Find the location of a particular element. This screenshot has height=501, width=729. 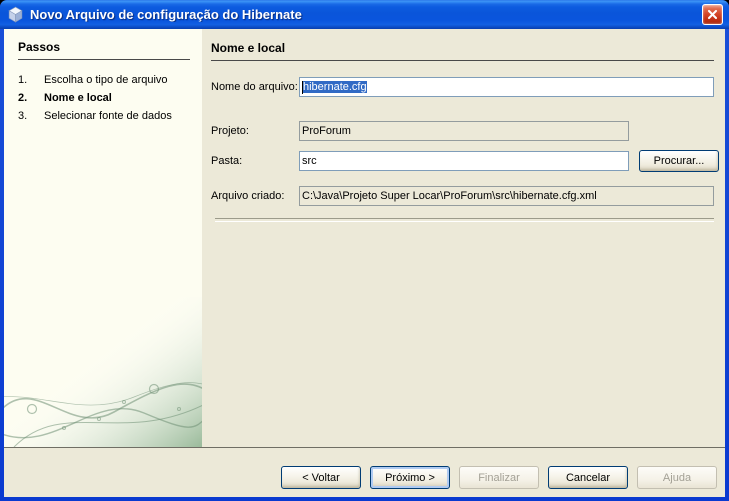

next-button: Próximo > is located at coordinates (410, 477).